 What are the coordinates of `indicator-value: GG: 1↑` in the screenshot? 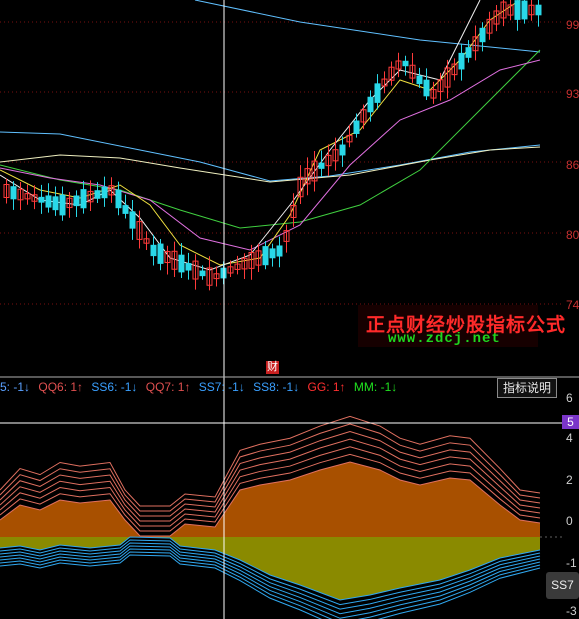 It's located at (326, 387).